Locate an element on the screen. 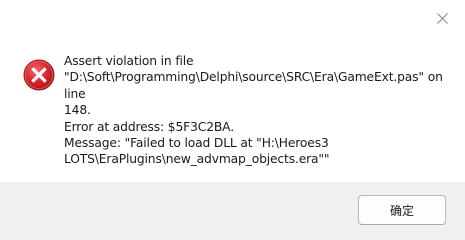 This screenshot has width=465, height=240. ok-button: 确定 is located at coordinates (402, 210).